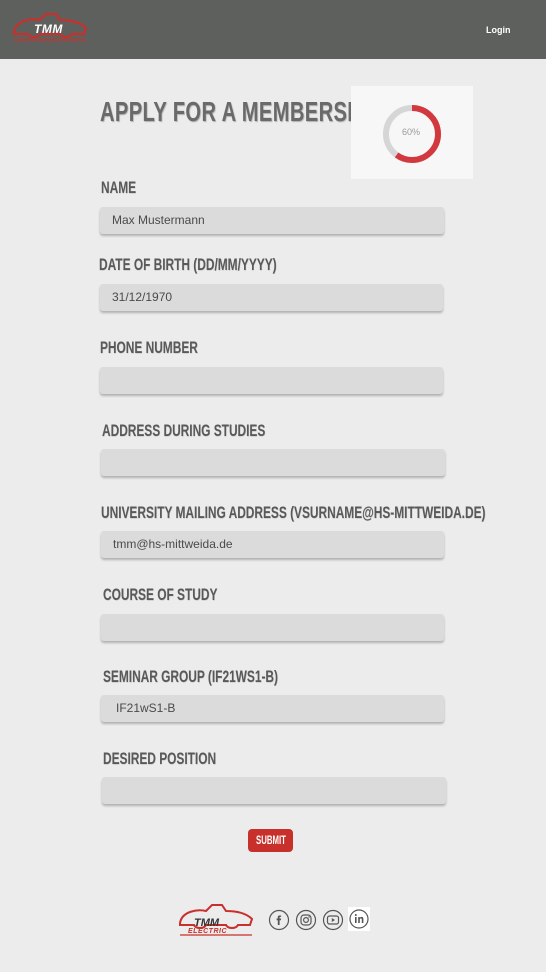  I want to click on tmm-logo: TMM, so click(50, 27).